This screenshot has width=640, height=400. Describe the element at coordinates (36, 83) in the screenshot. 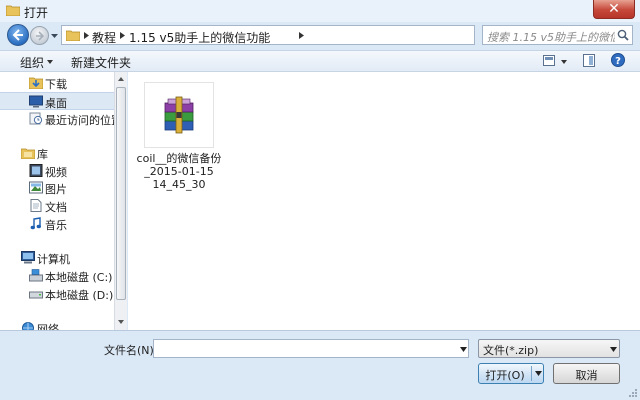

I see `download-folder-icon` at that location.